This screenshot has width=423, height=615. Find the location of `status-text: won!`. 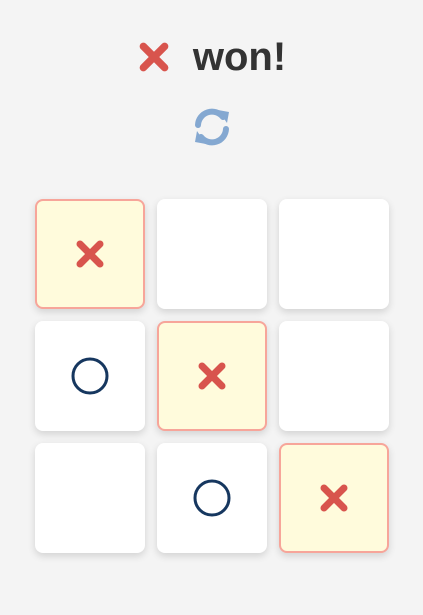

status-text: won! is located at coordinates (239, 56).